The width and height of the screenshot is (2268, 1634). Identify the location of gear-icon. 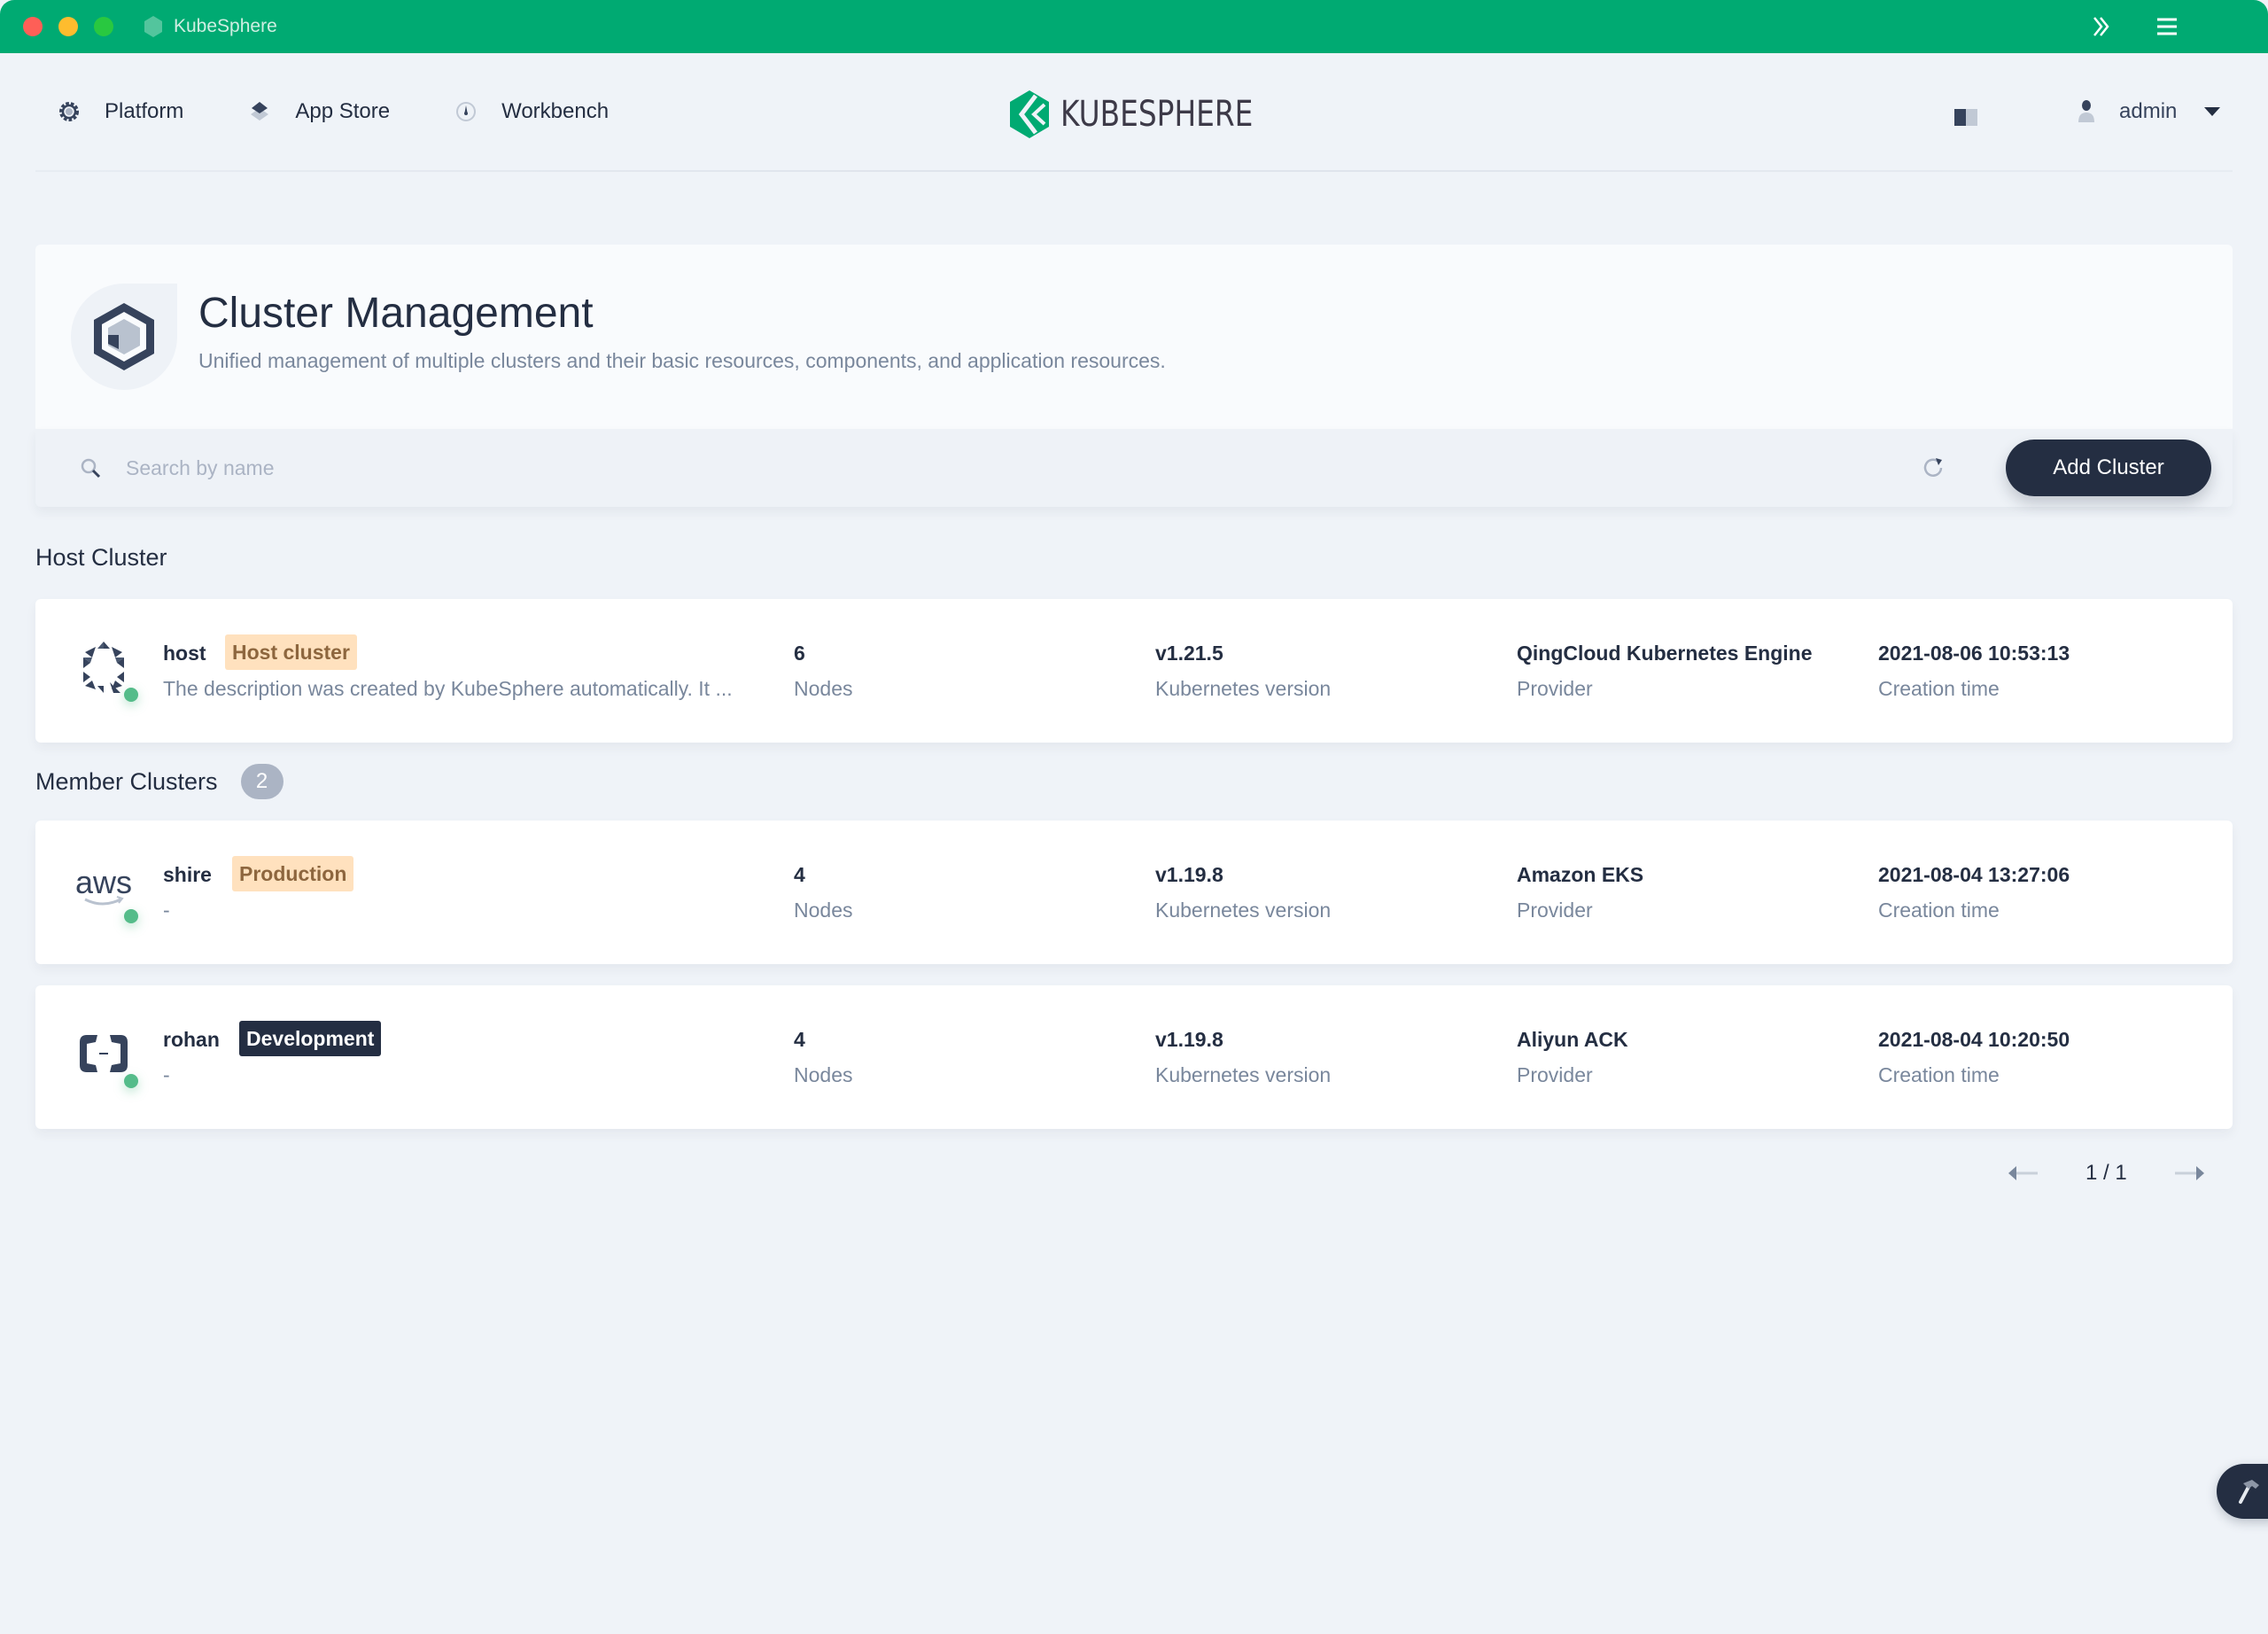
(69, 111).